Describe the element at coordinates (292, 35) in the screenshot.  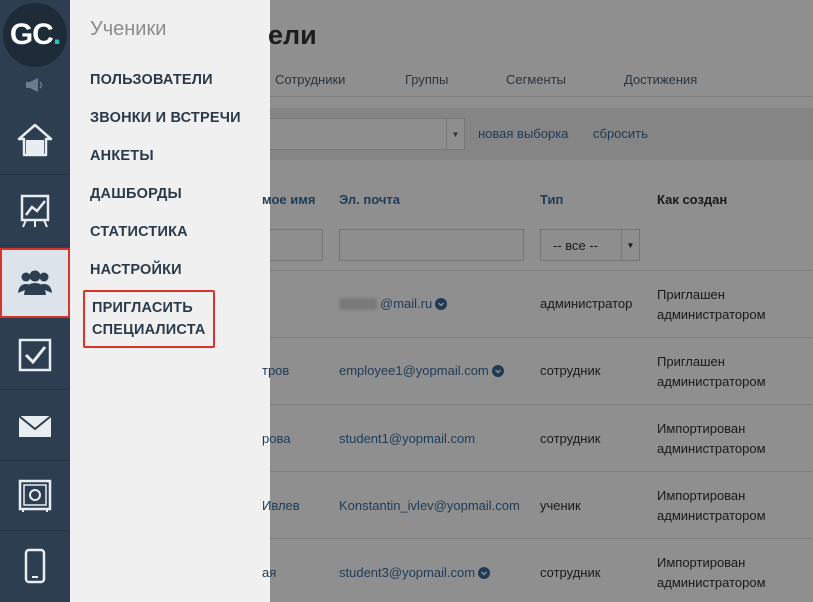
I see `page-title: ели` at that location.